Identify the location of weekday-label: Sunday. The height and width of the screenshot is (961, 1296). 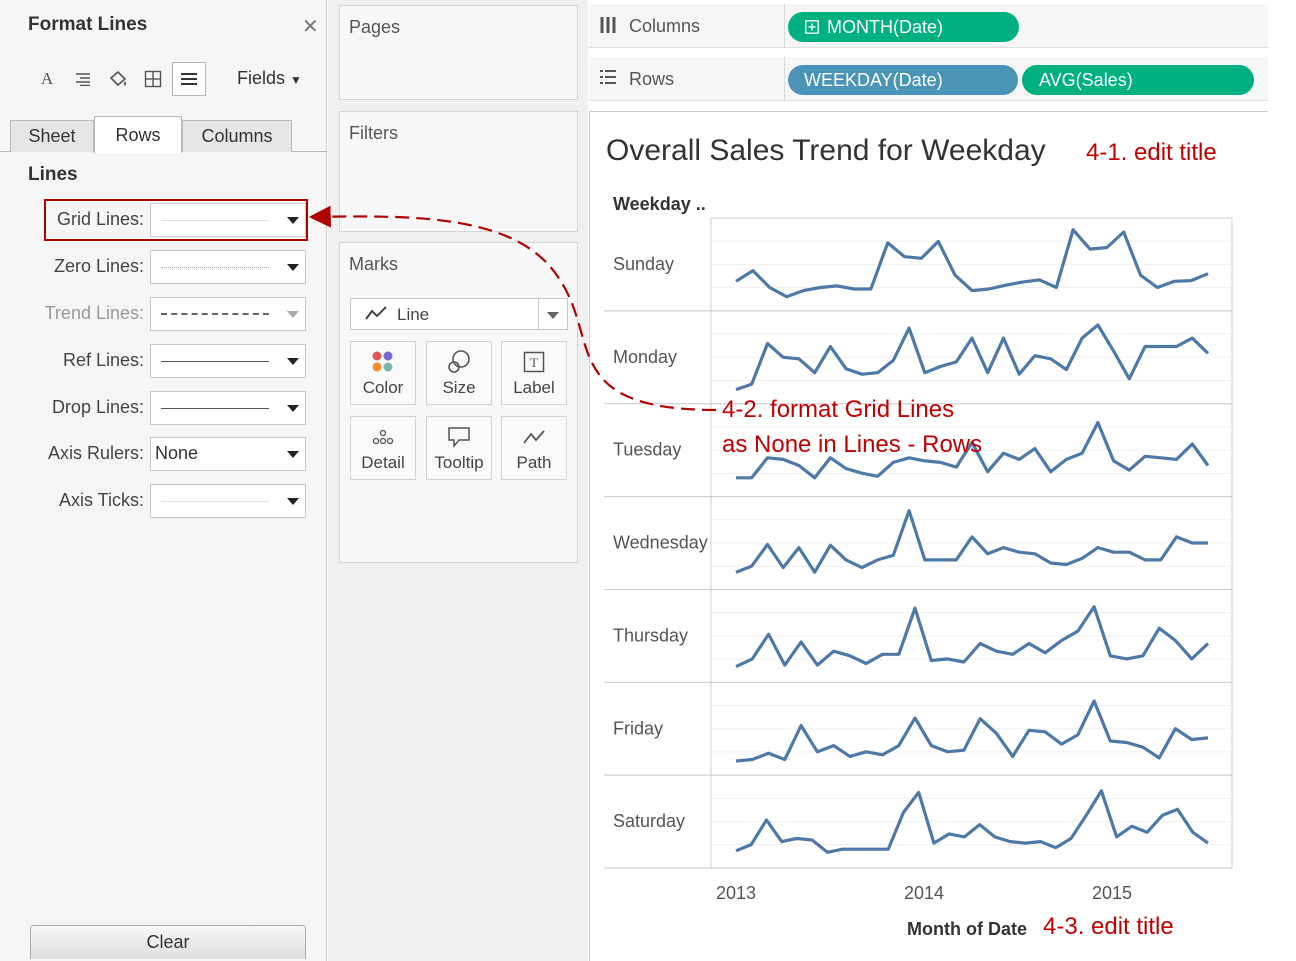
(643, 264).